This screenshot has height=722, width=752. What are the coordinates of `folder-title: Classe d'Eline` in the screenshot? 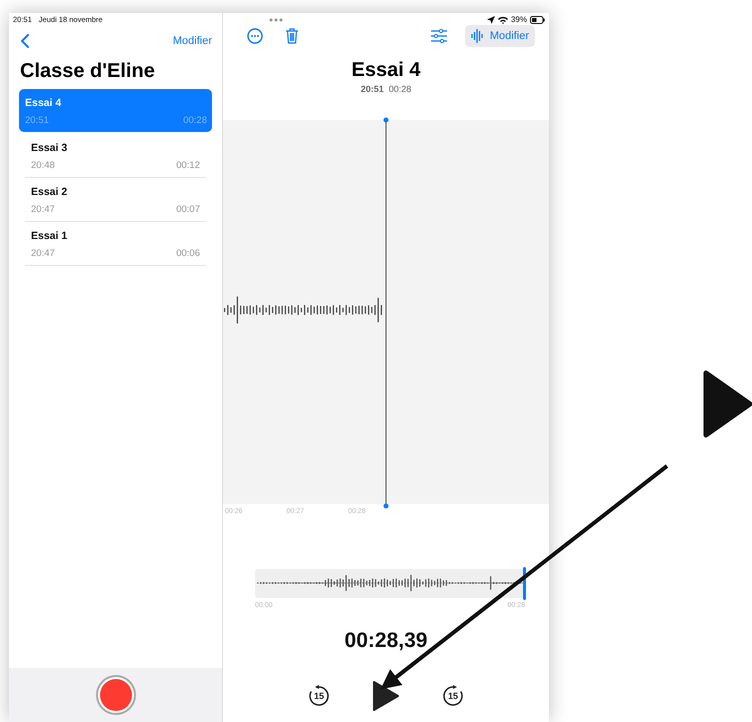 It's located at (88, 71).